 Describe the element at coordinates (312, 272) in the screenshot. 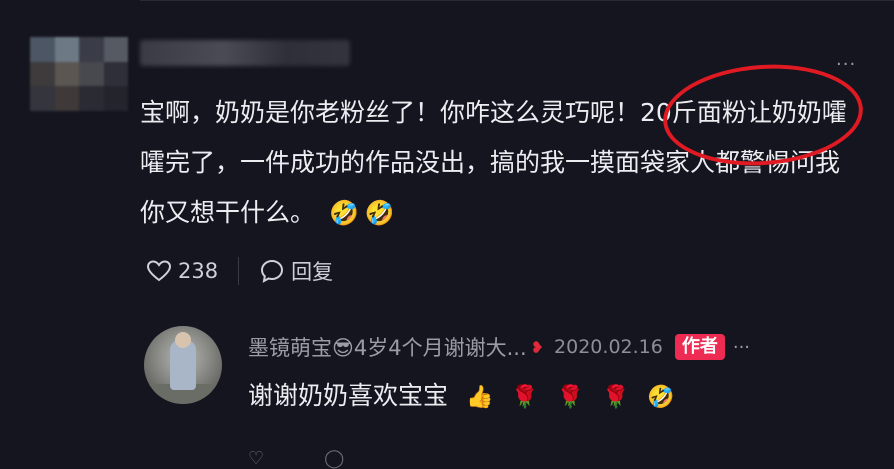

I see `reply-label: 回复` at that location.